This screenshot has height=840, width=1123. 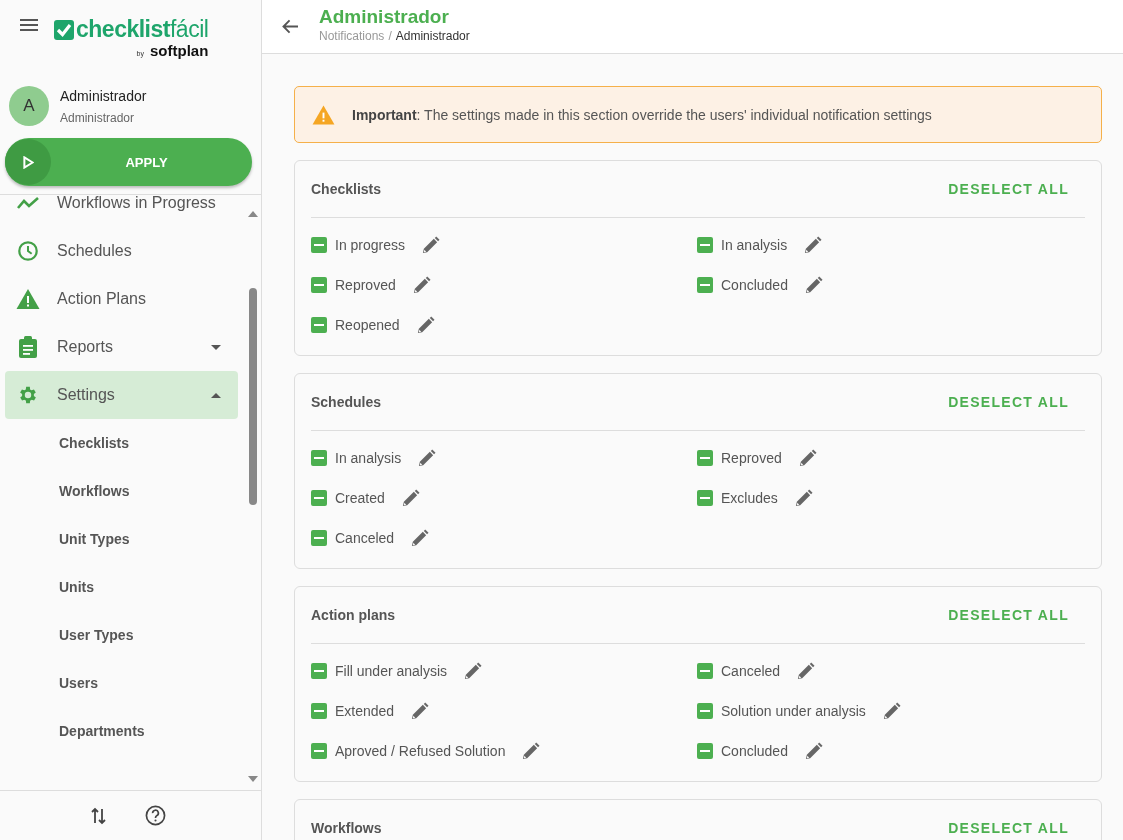 What do you see at coordinates (28, 162) in the screenshot?
I see `play-icon` at bounding box center [28, 162].